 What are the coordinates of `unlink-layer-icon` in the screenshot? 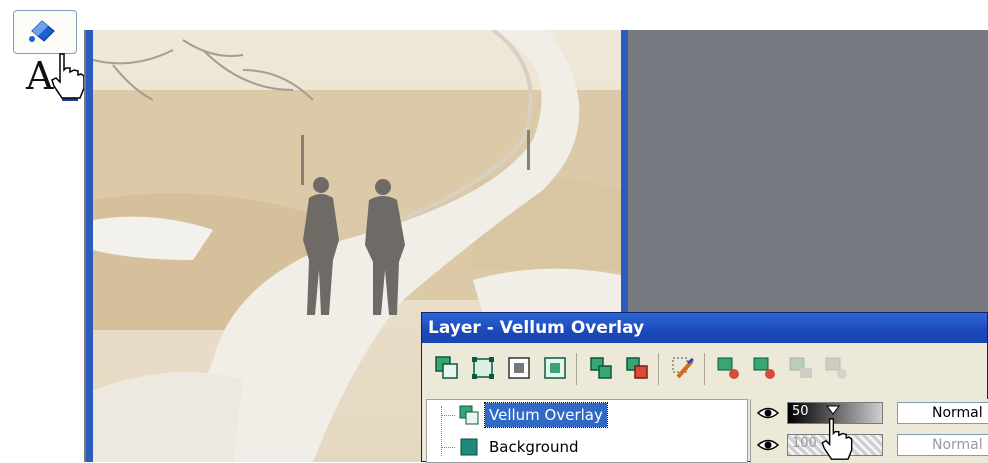 It's located at (765, 368).